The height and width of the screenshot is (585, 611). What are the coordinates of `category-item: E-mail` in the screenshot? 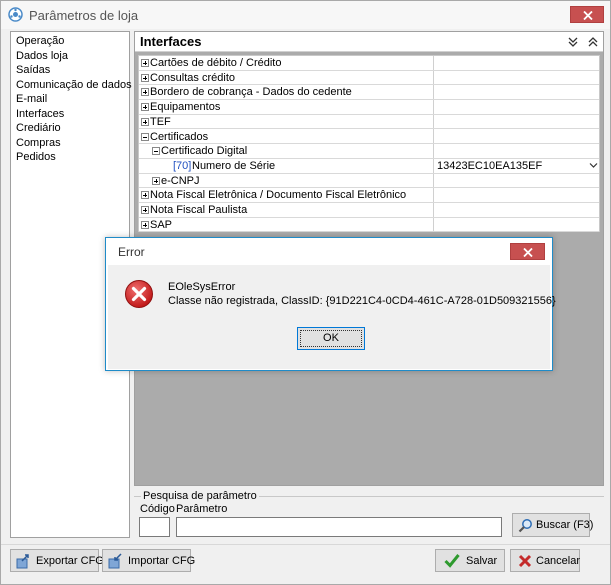 It's located at (31, 99).